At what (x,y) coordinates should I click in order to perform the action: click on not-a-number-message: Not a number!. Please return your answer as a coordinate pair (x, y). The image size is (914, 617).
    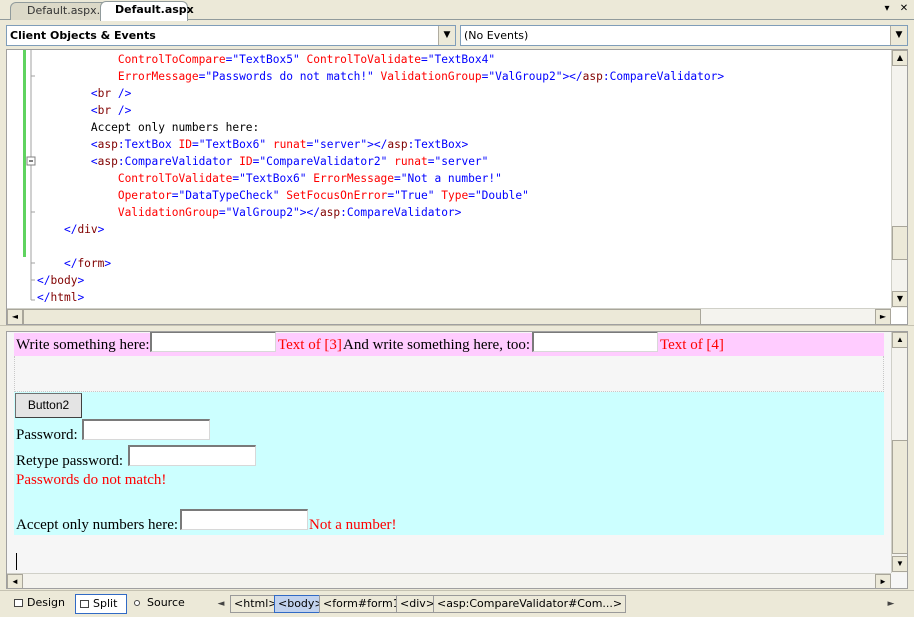
    Looking at the image, I should click on (353, 525).